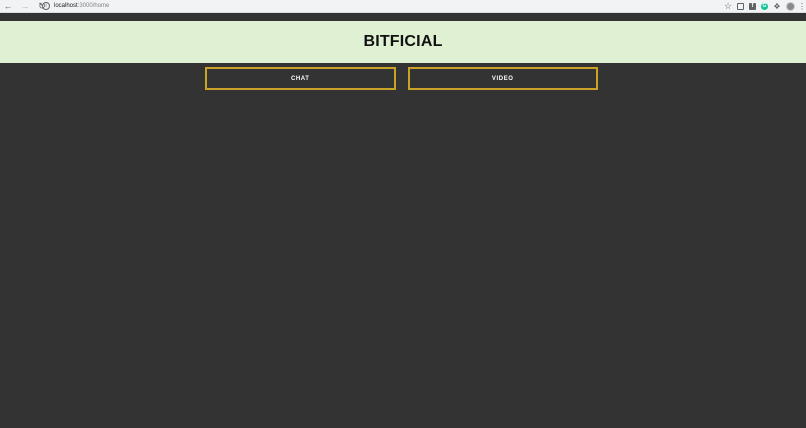 The image size is (806, 428). What do you see at coordinates (790, 6) in the screenshot?
I see `avatar` at bounding box center [790, 6].